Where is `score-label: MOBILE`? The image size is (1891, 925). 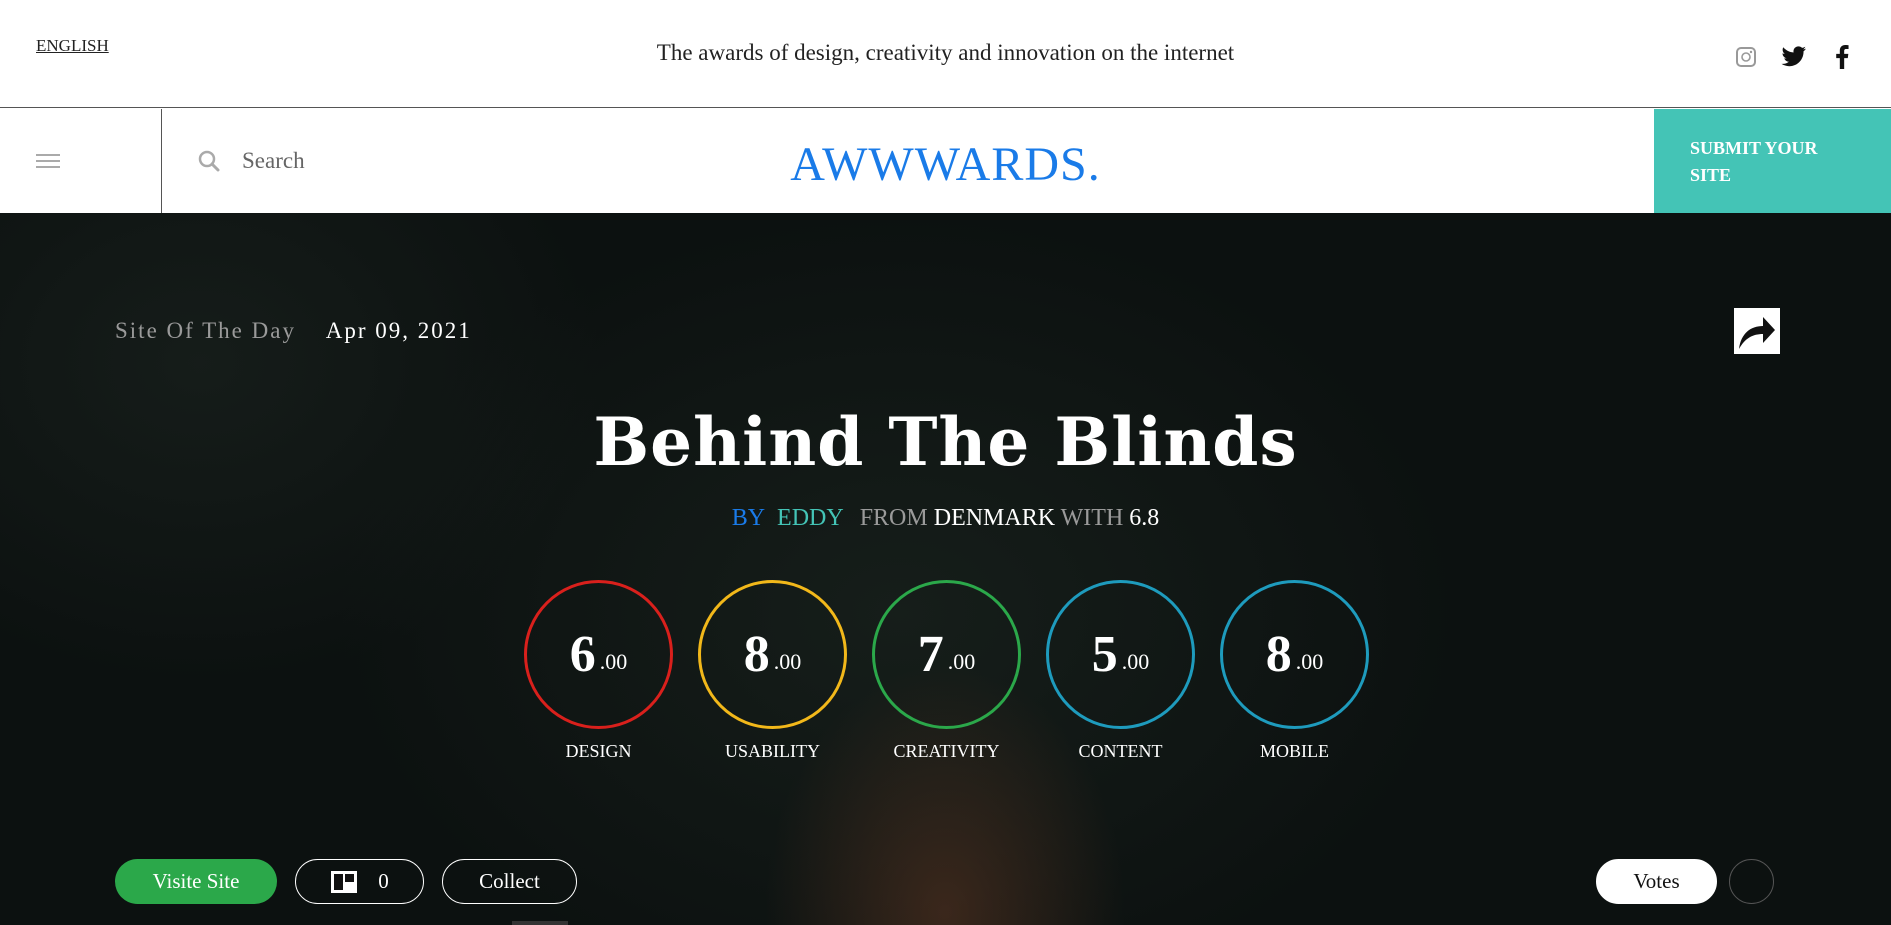
score-label: MOBILE is located at coordinates (1294, 751).